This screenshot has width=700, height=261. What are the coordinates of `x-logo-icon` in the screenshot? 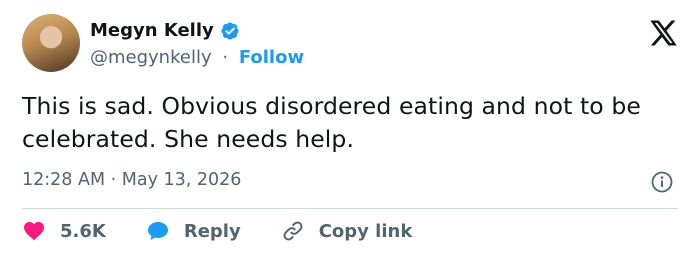 It's located at (663, 33).